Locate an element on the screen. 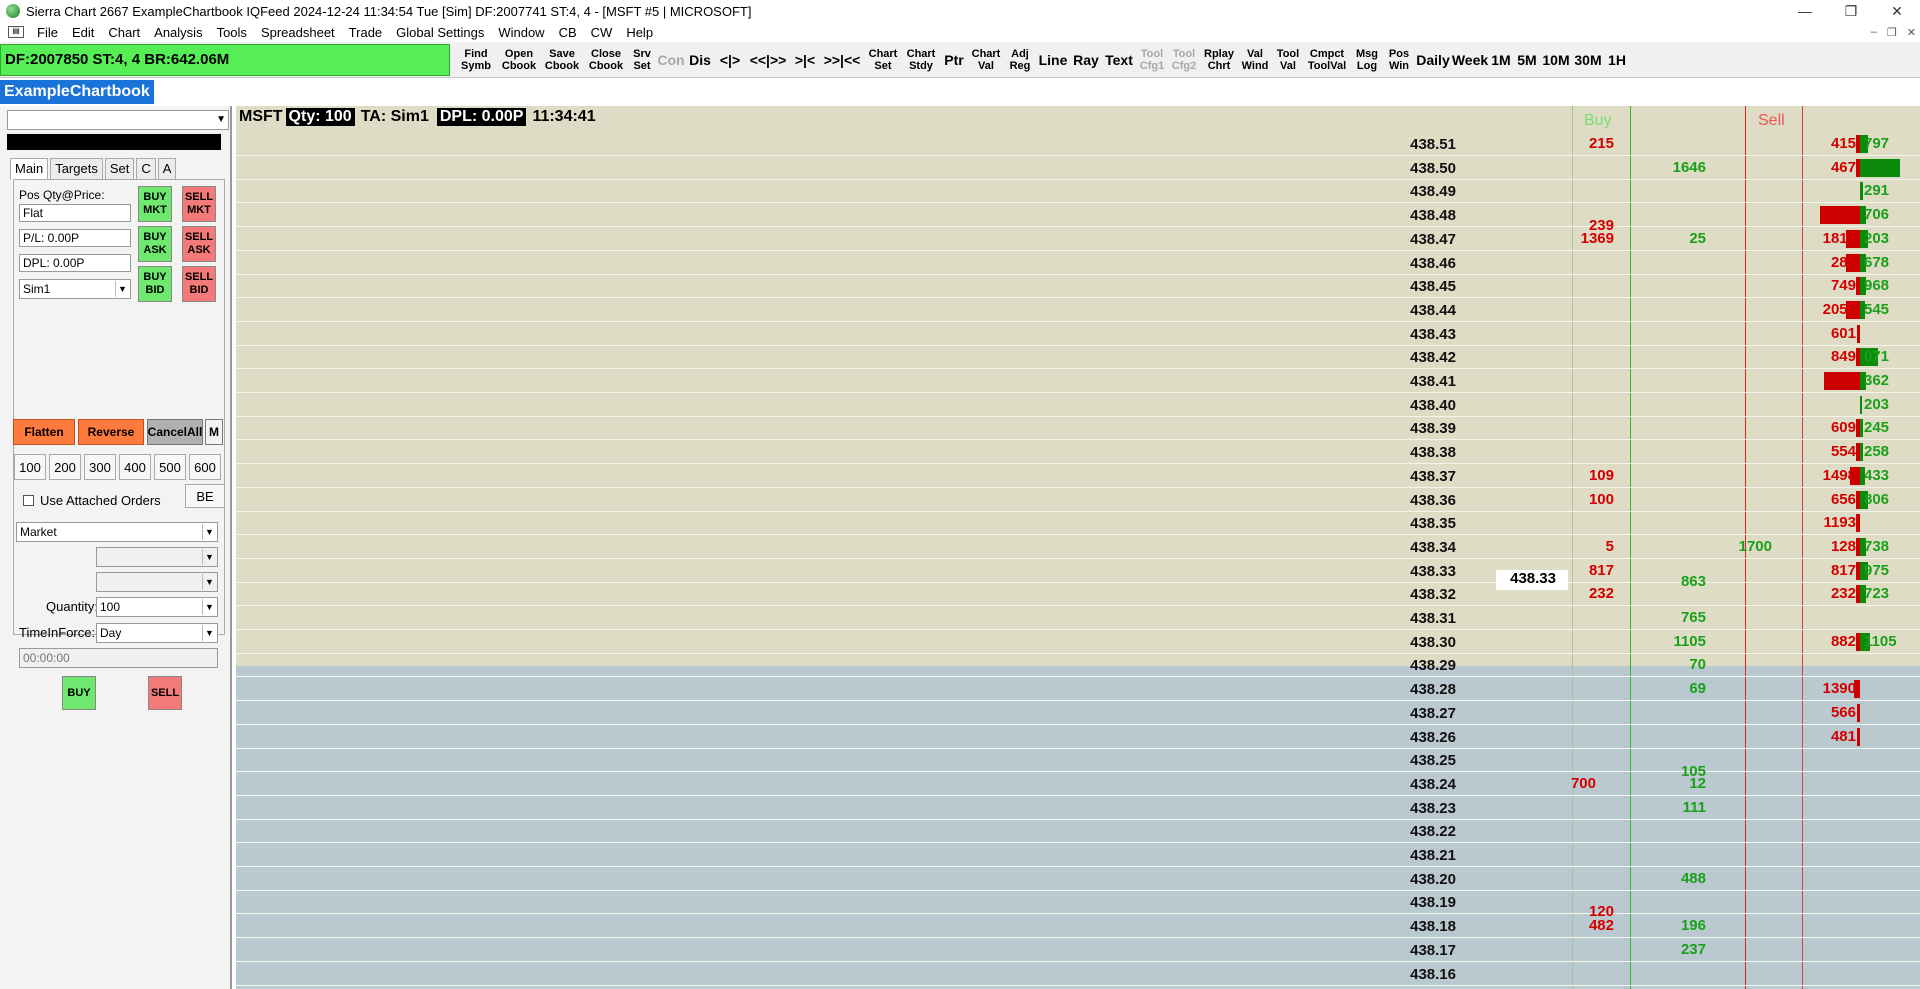 The width and height of the screenshot is (1920, 989). reverse-button: Reverse is located at coordinates (111, 432).